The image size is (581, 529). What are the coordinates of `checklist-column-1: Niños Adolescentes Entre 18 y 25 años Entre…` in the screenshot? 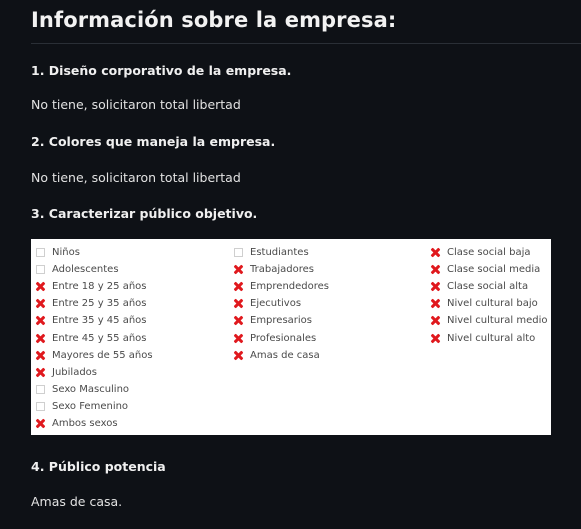 It's located at (94, 338).